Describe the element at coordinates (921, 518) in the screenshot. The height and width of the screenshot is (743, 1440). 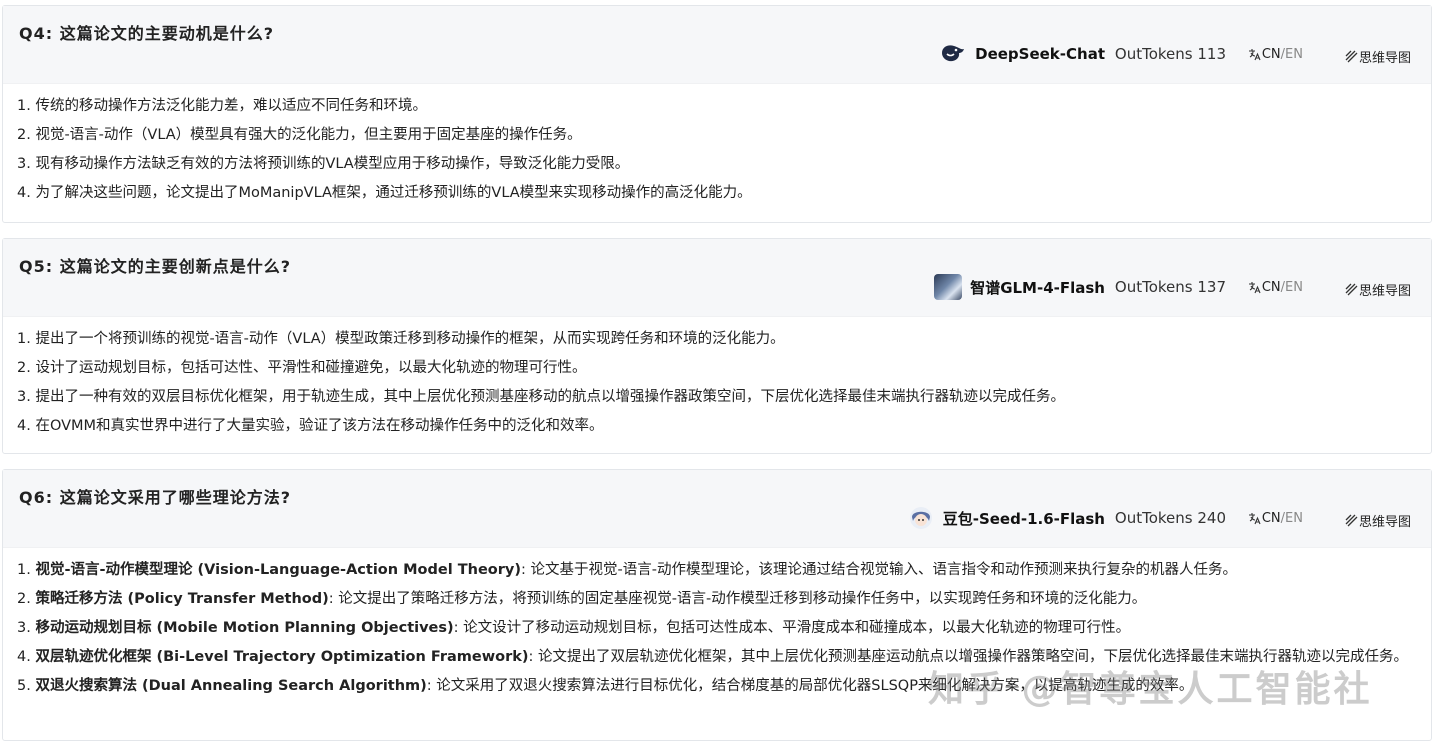
I see `anime-avatar-icon` at that location.